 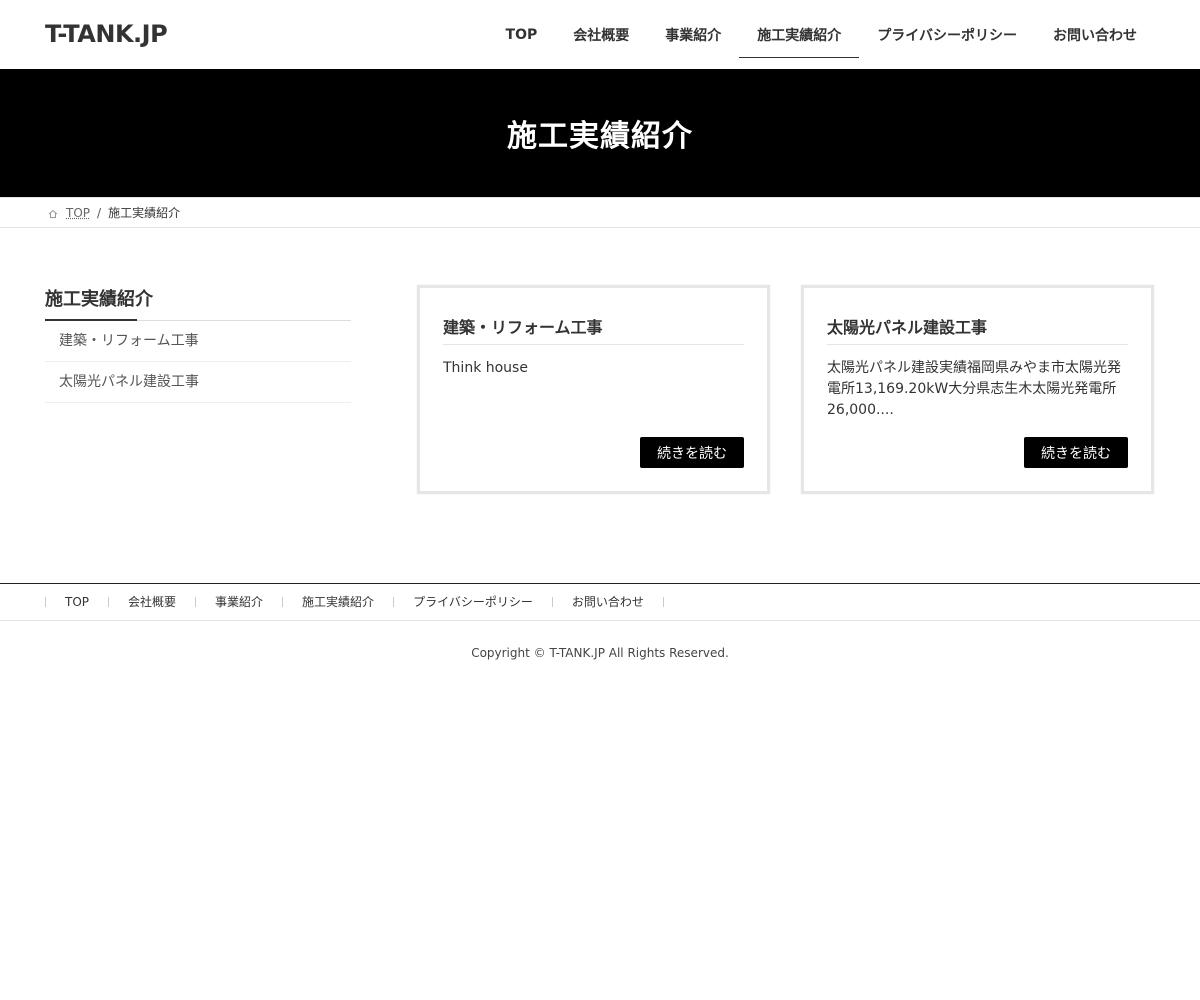 I want to click on home-icon, so click(x=53, y=213).